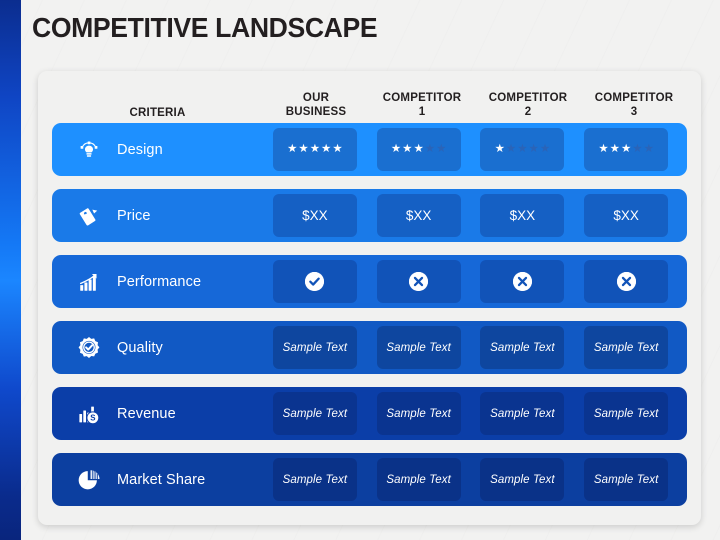 The width and height of the screenshot is (720, 540). I want to click on header-criteria: CRITERIA, so click(157, 113).